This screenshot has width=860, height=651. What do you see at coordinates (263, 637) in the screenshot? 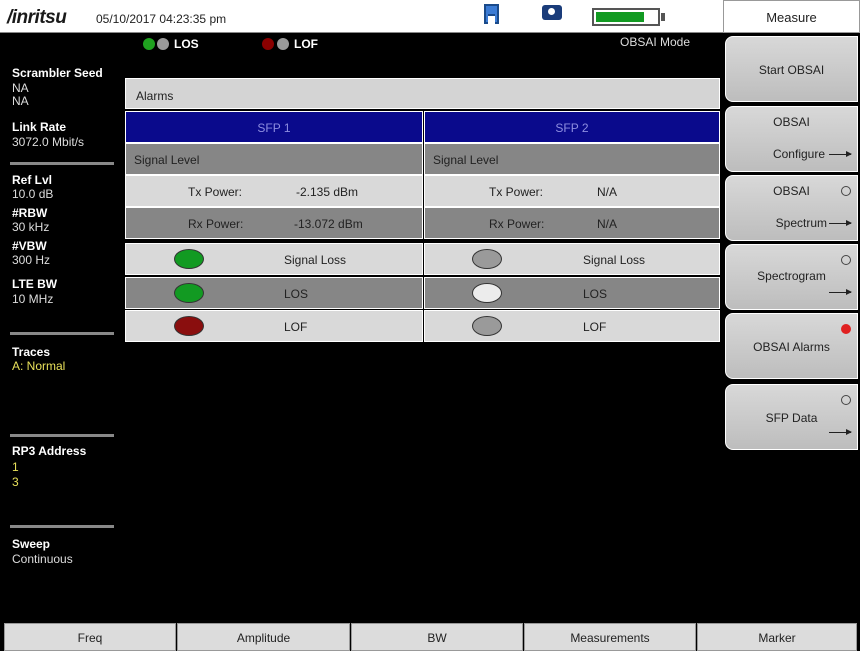
I see `amplitude-button: Amplitude` at bounding box center [263, 637].